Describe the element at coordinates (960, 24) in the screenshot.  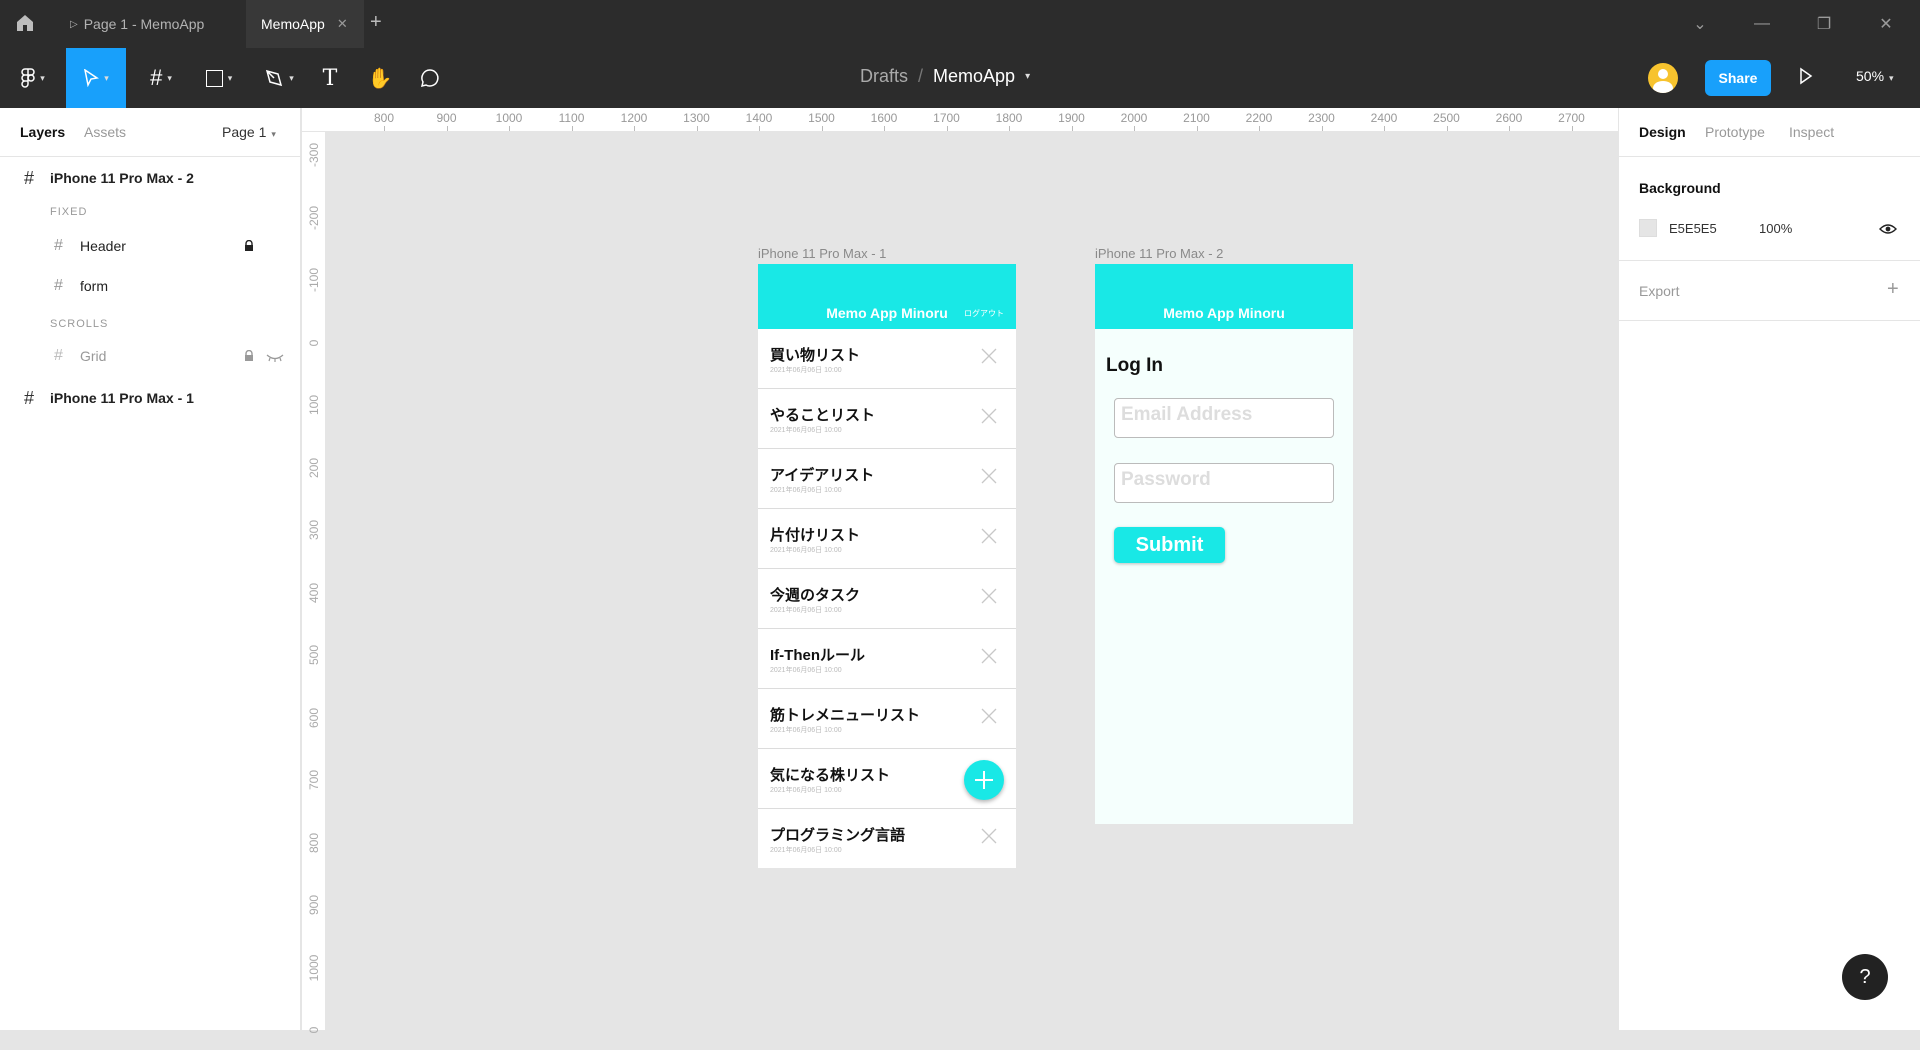
I see `title-bar: ▷ Page 1 - MemoApp MemoApp ✕ + ⌄ — ❐ ✕` at that location.